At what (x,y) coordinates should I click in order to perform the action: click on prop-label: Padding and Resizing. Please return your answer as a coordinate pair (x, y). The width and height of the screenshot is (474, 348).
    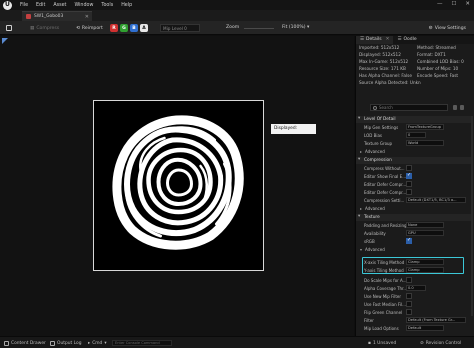
    Looking at the image, I should click on (385, 225).